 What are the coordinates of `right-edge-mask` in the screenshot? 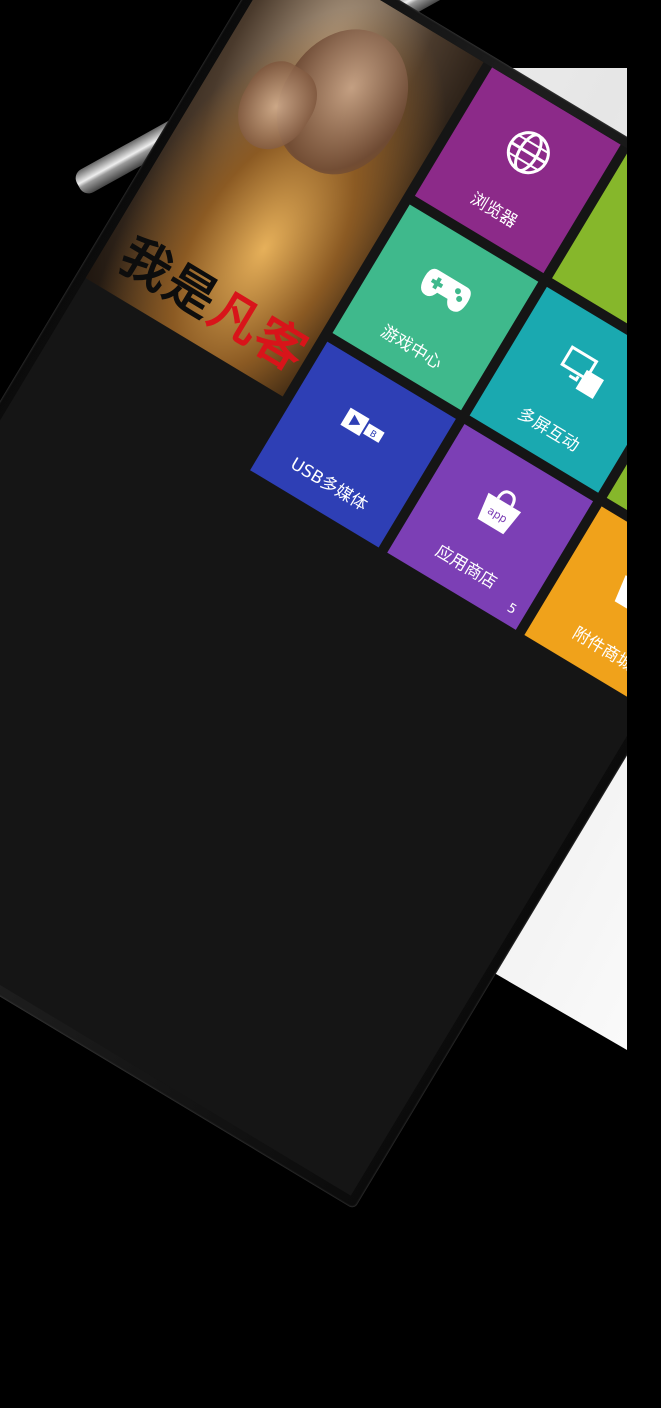 It's located at (644, 704).